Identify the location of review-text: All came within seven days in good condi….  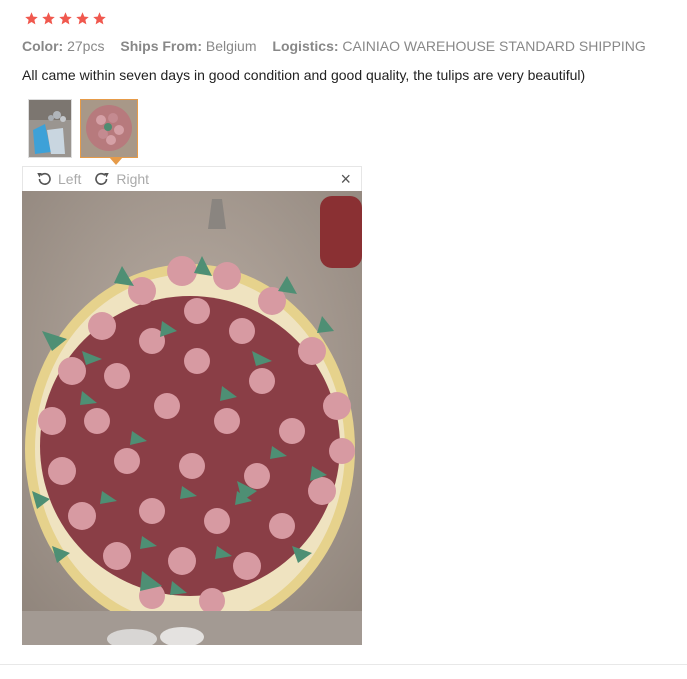
(304, 75).